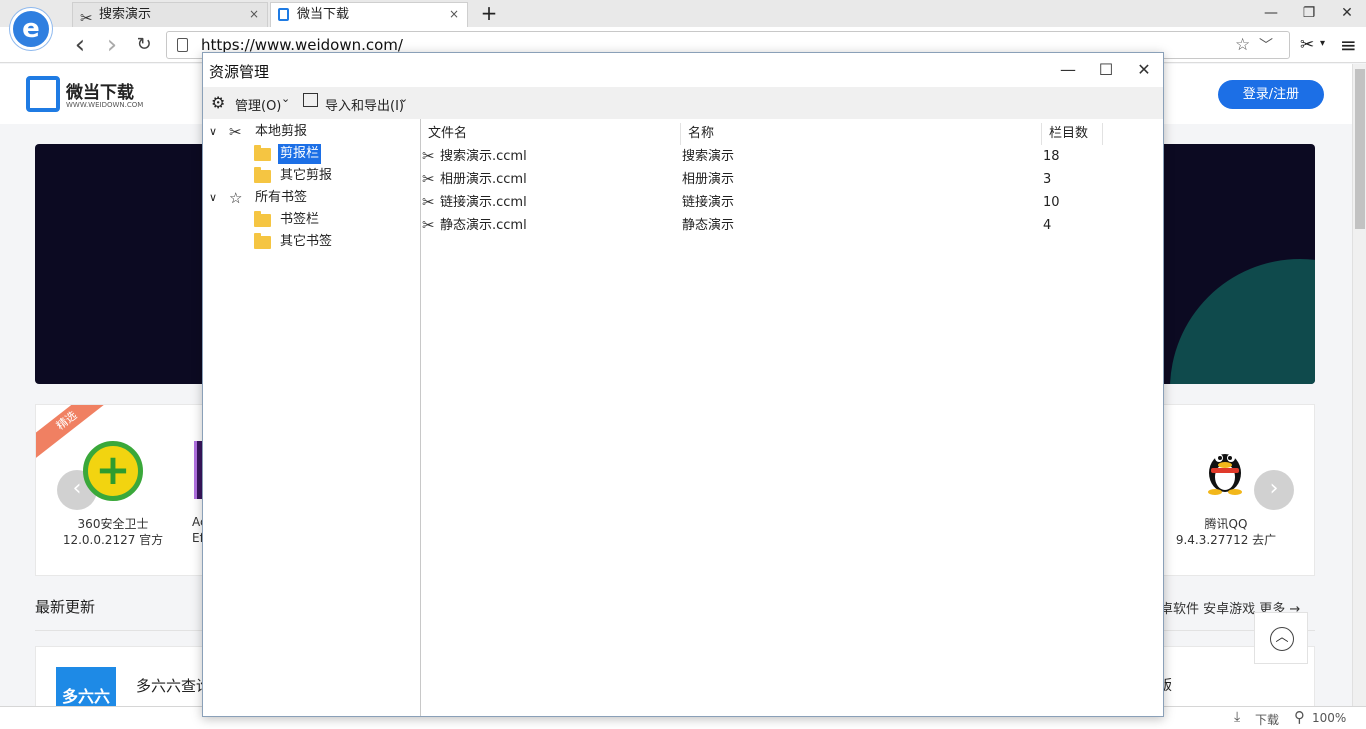  What do you see at coordinates (281, 132) in the screenshot?
I see `tree-node-local-clips: 本地剪报` at bounding box center [281, 132].